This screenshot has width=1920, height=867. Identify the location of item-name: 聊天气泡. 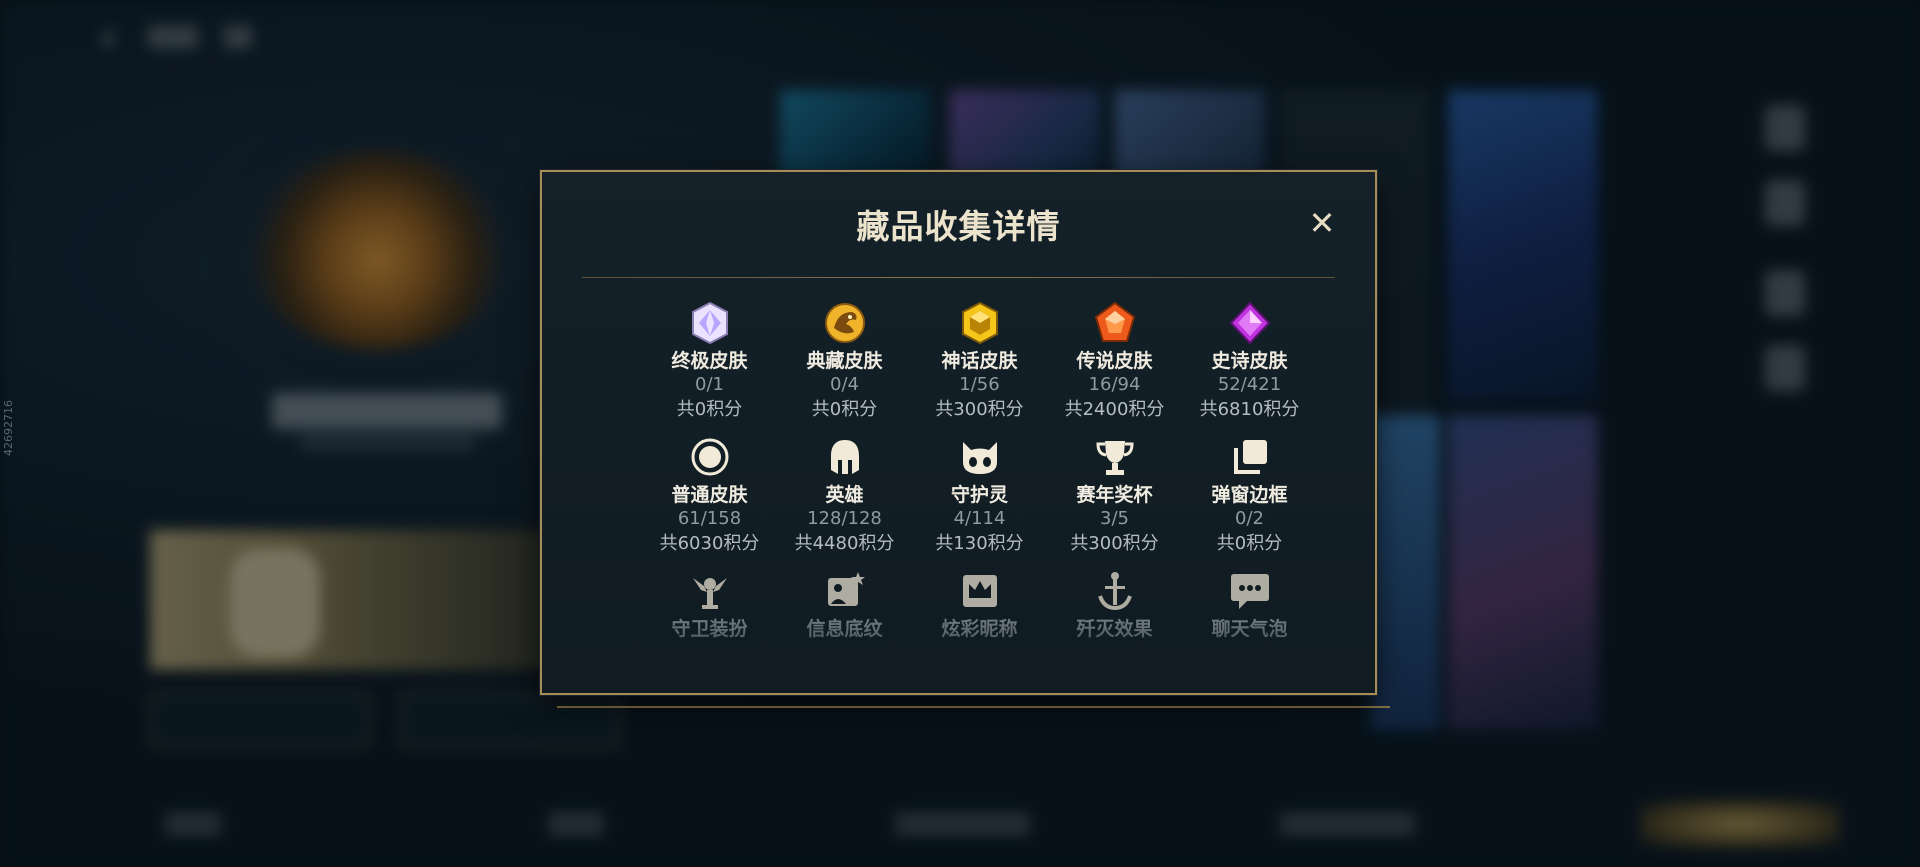
(1249, 629).